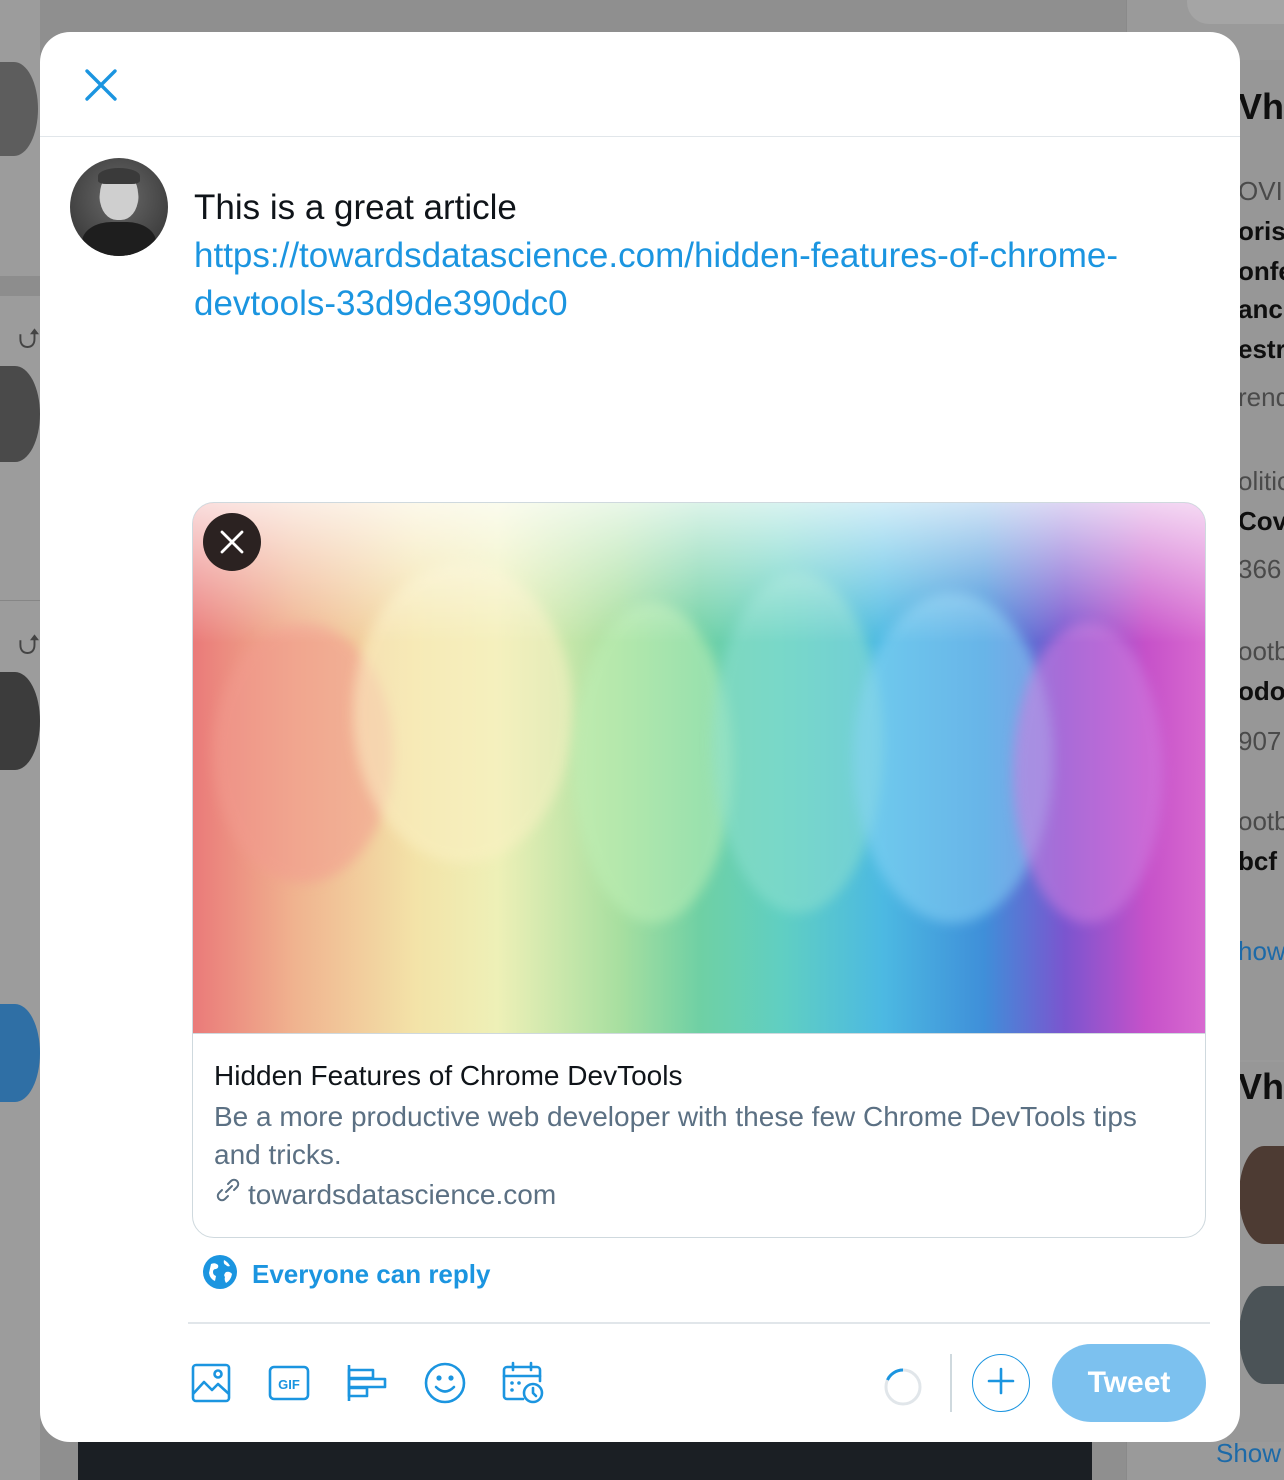  I want to click on close-icon, so click(101, 85).